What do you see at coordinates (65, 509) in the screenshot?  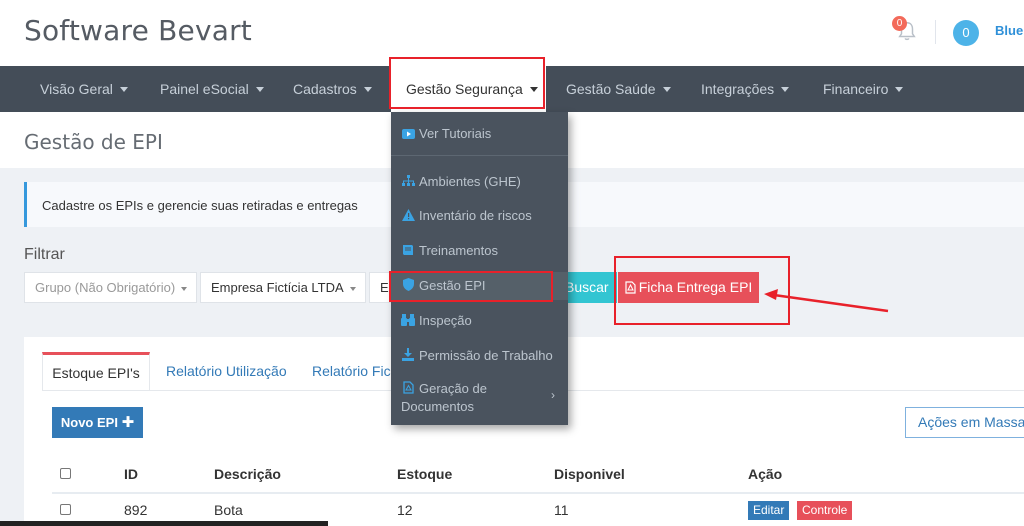 I see `row-checkbox` at bounding box center [65, 509].